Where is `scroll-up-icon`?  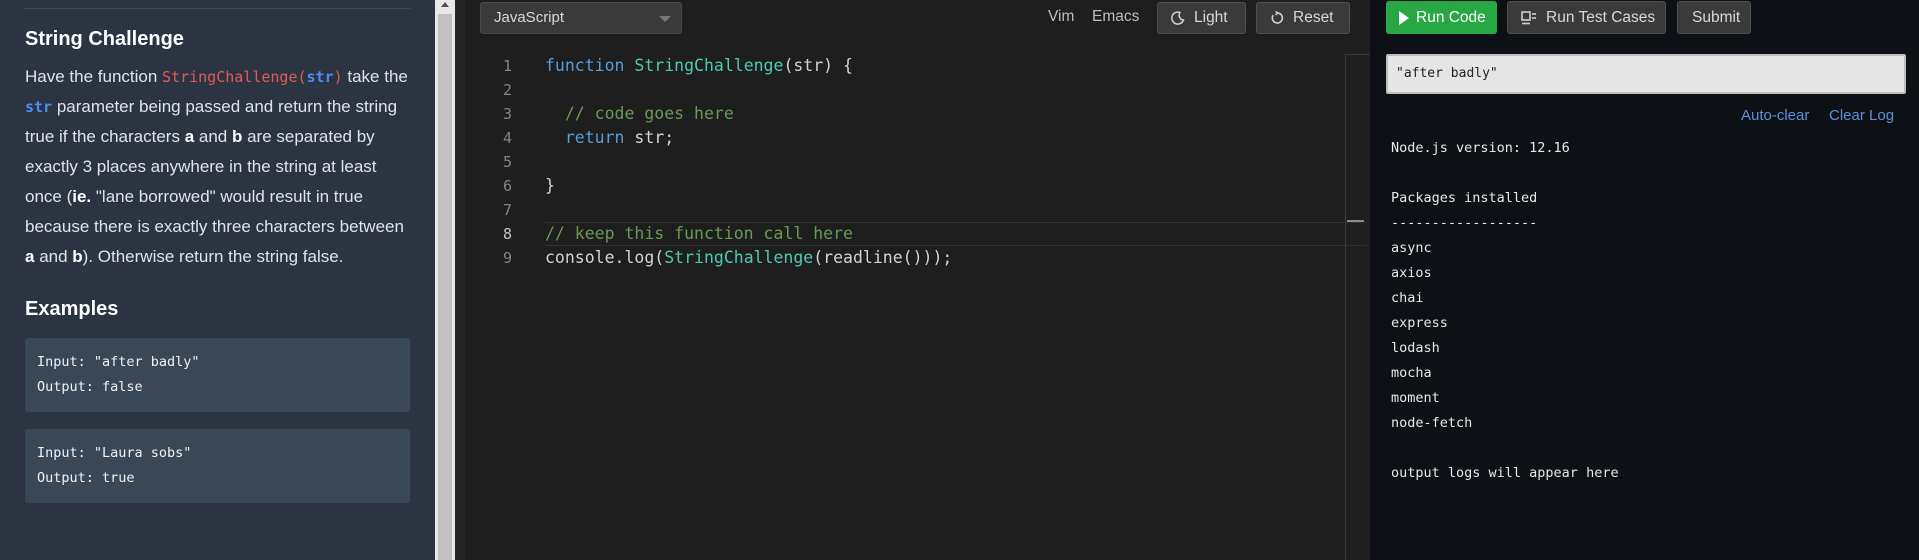
scroll-up-icon is located at coordinates (445, 4).